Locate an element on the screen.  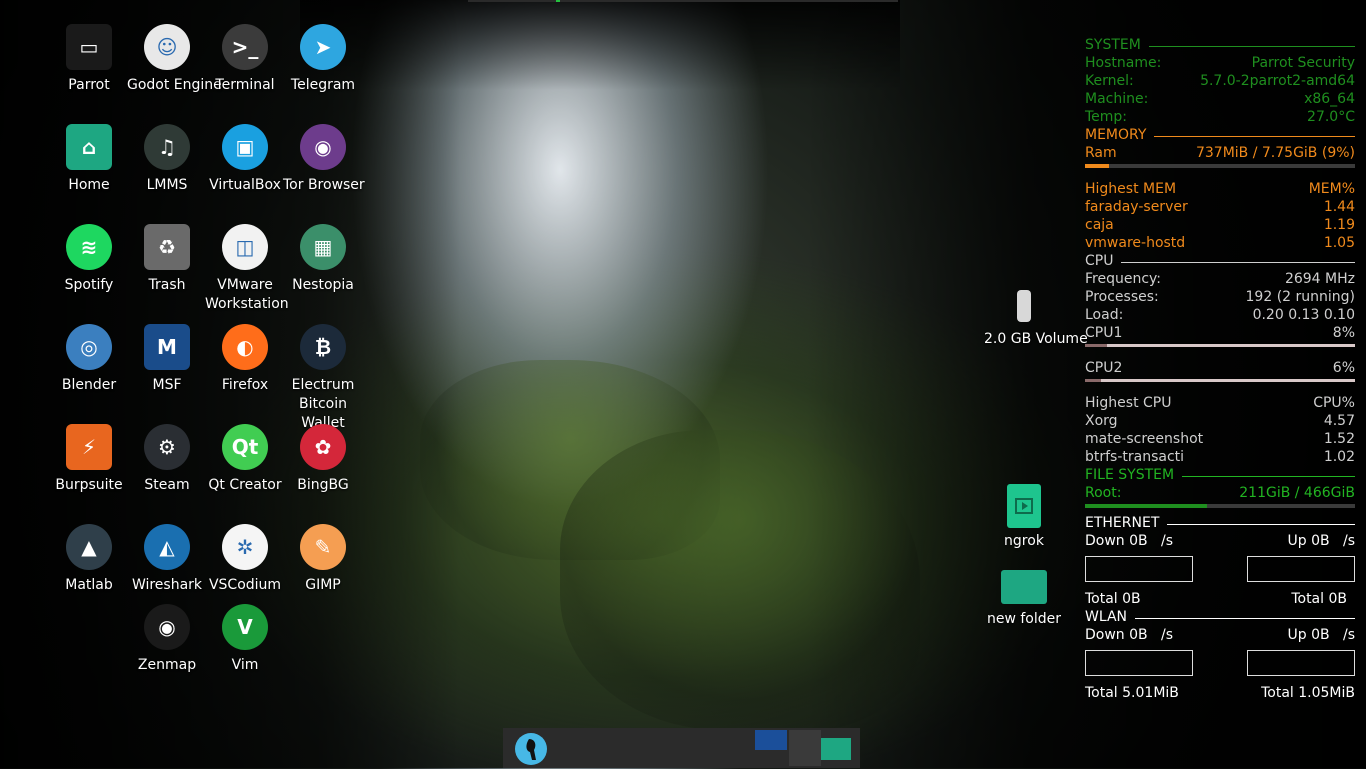
desktop-icon-vim: V Vim is located at coordinates (245, 639).